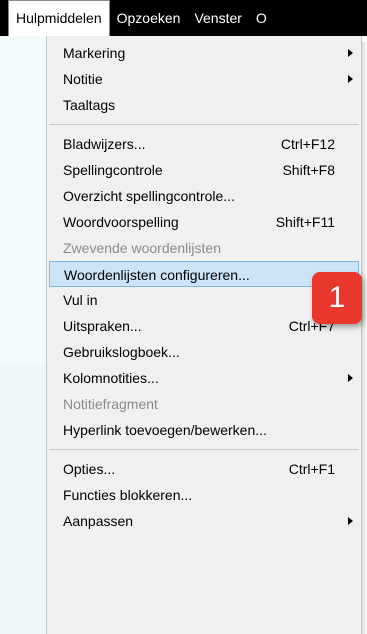 This screenshot has height=634, width=367. Describe the element at coordinates (121, 222) in the screenshot. I see `menu-item-label: Woordvoorspelling` at that location.